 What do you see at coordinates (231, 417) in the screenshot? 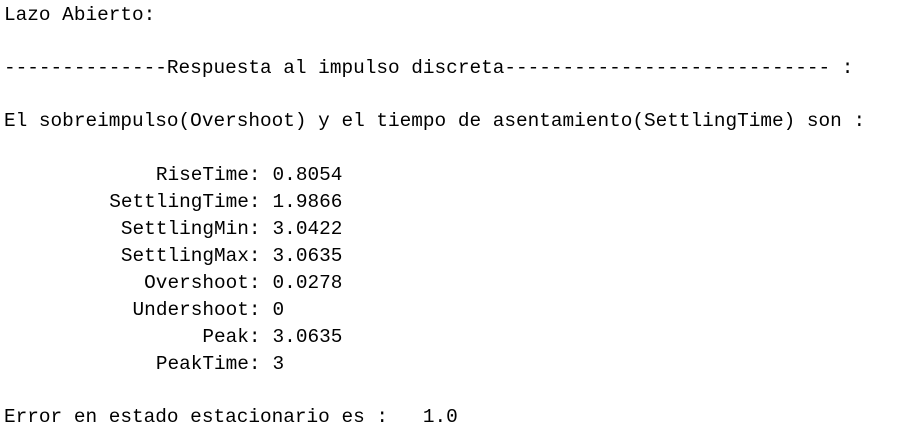
I see `steady-state-error-line: Error en estado estacionario es : 1.0` at bounding box center [231, 417].